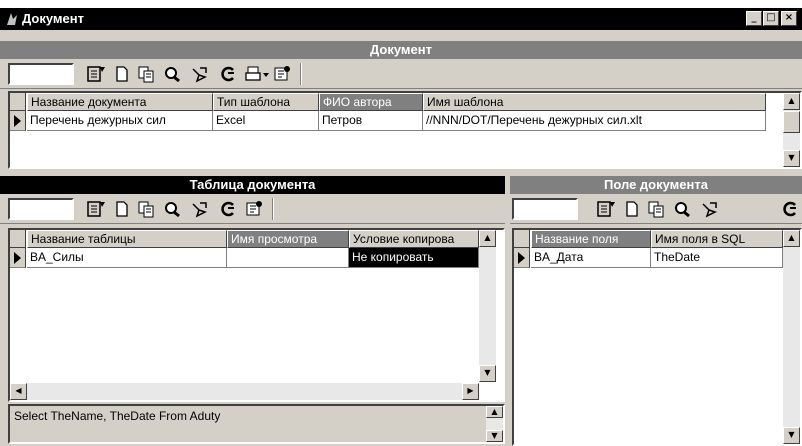 The height and width of the screenshot is (446, 802). I want to click on scroll-left-icon: ◀, so click(18, 391).